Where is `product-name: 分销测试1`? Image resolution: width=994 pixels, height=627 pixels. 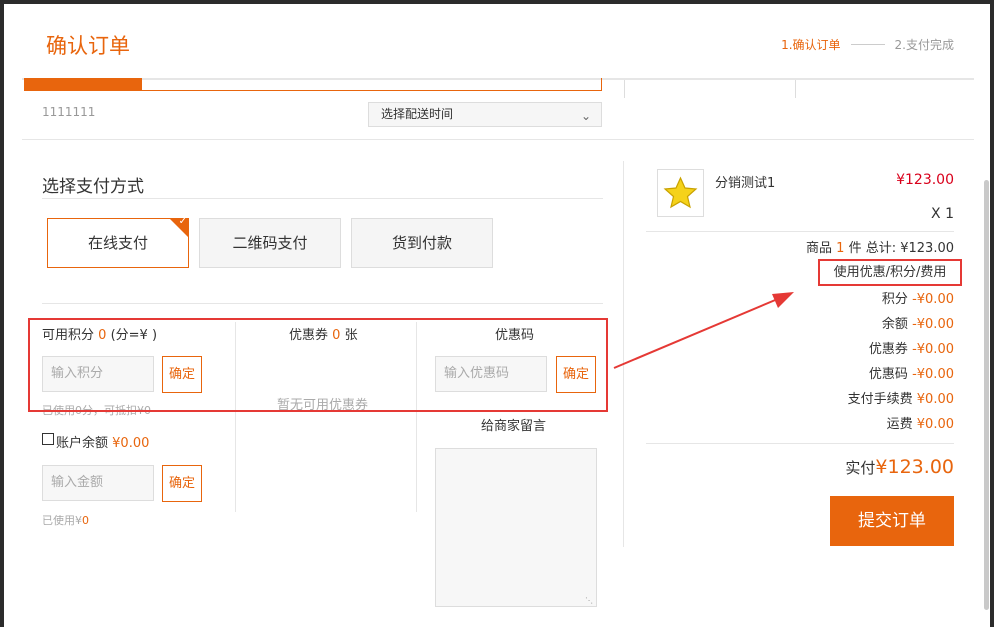
product-name: 分销测试1 is located at coordinates (745, 181).